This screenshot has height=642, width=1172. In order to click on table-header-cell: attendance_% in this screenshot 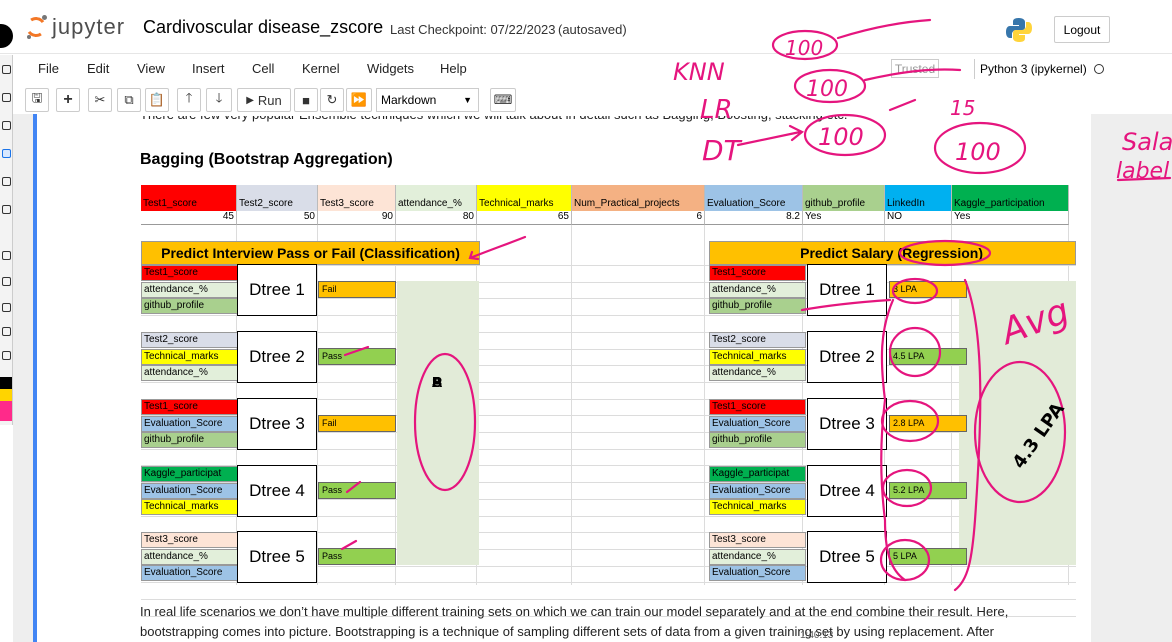, I will do `click(436, 198)`.